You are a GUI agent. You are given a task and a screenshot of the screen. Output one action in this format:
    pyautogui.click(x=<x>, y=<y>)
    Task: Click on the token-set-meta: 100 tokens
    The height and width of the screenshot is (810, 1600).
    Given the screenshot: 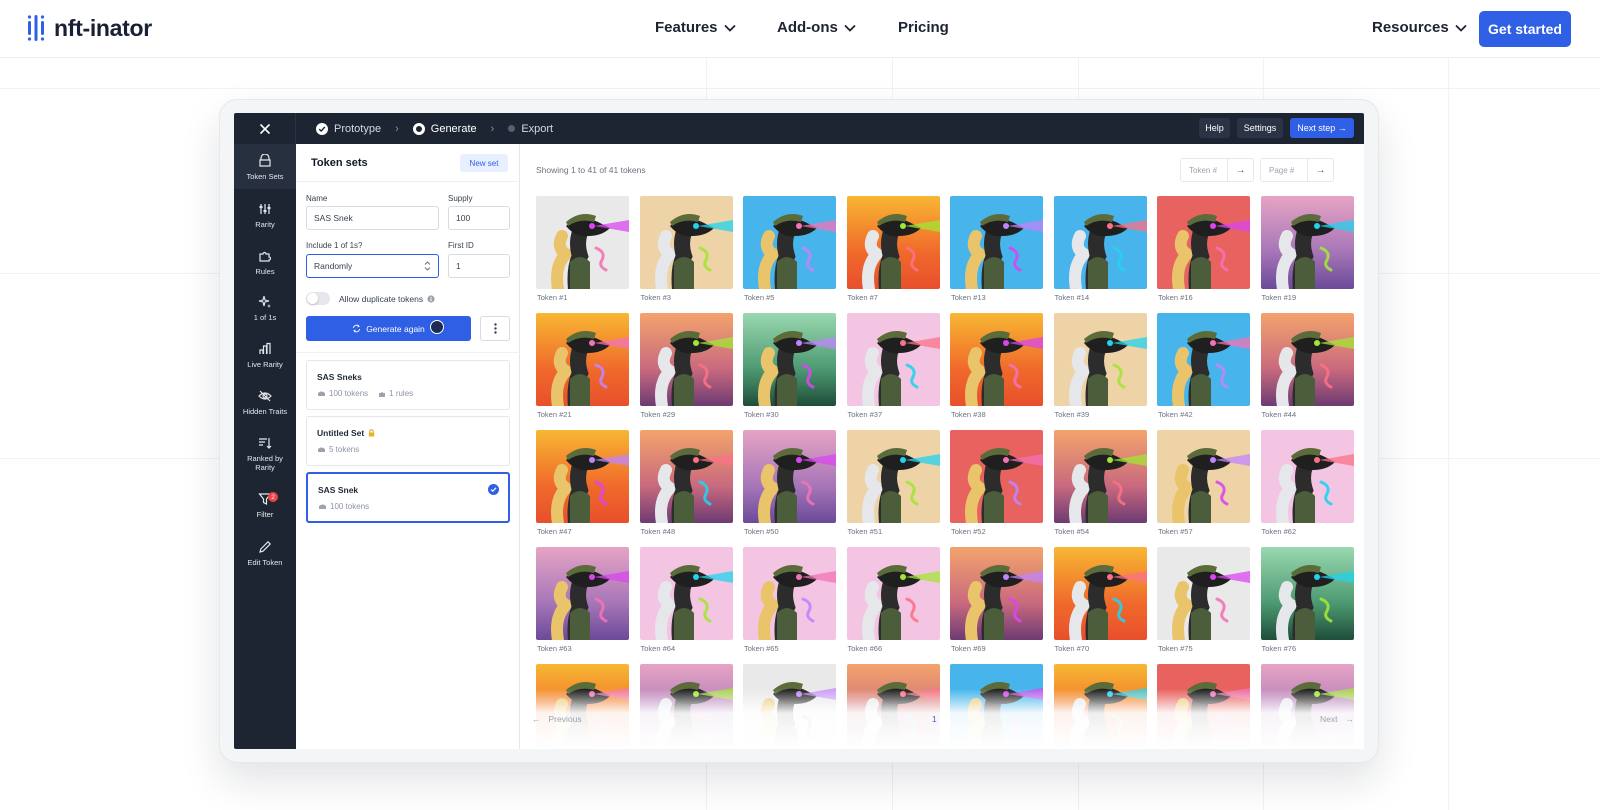 What is the action you would take?
    pyautogui.click(x=343, y=506)
    